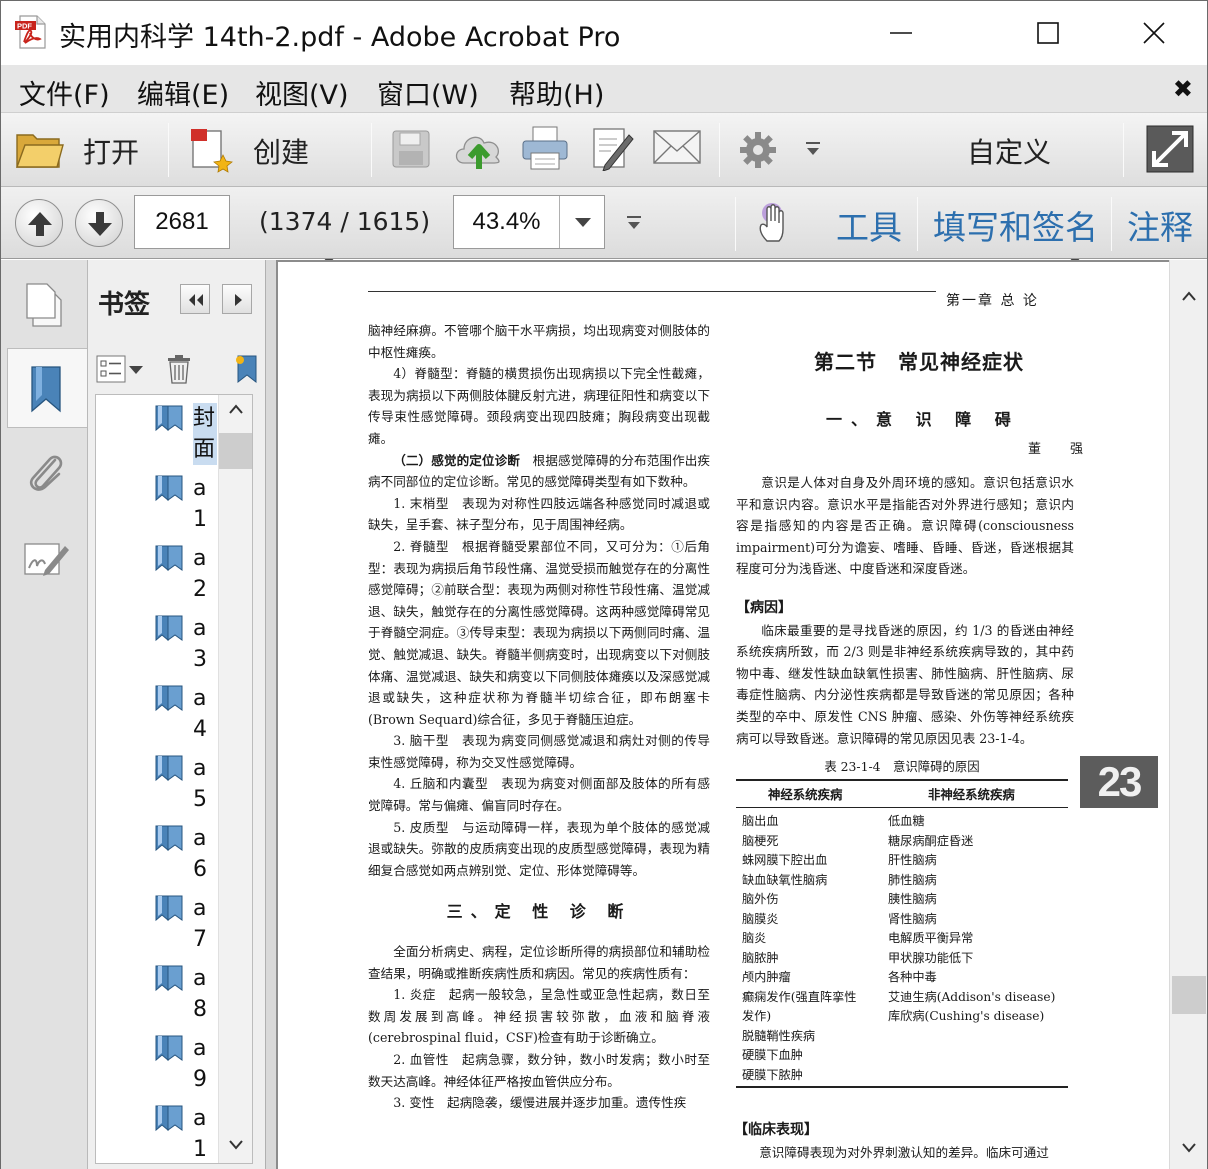  I want to click on folder-icon, so click(40, 149).